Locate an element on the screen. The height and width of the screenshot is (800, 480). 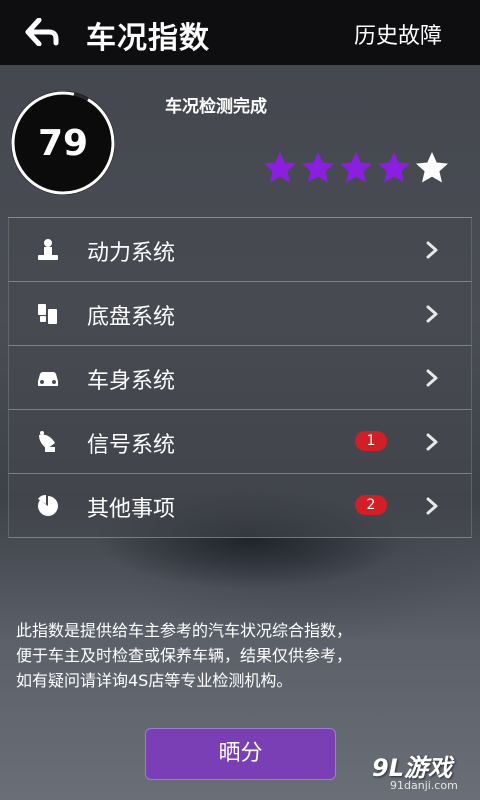
back-button is located at coordinates (42, 32).